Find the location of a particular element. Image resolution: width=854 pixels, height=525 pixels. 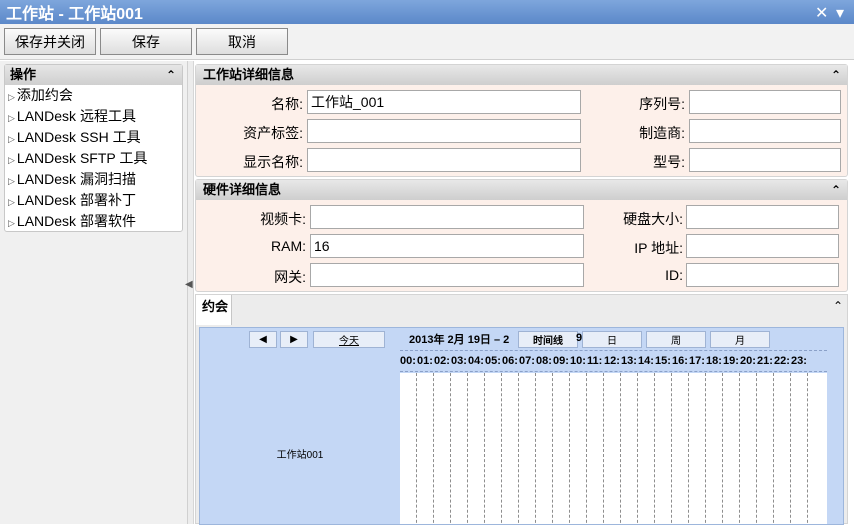

hour-label: 09: is located at coordinates (561, 361).